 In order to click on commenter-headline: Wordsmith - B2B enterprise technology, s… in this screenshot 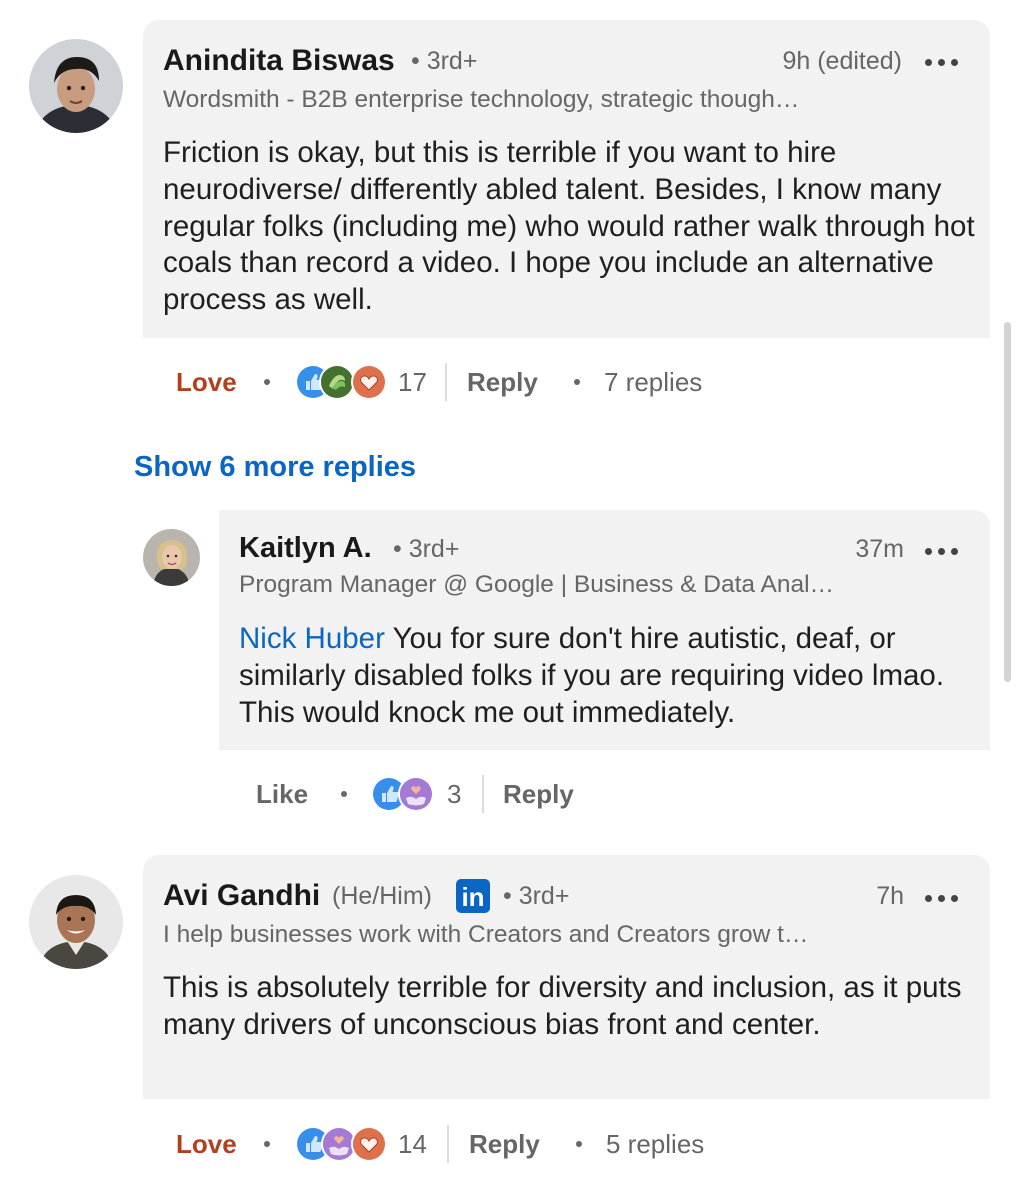, I will do `click(481, 99)`.